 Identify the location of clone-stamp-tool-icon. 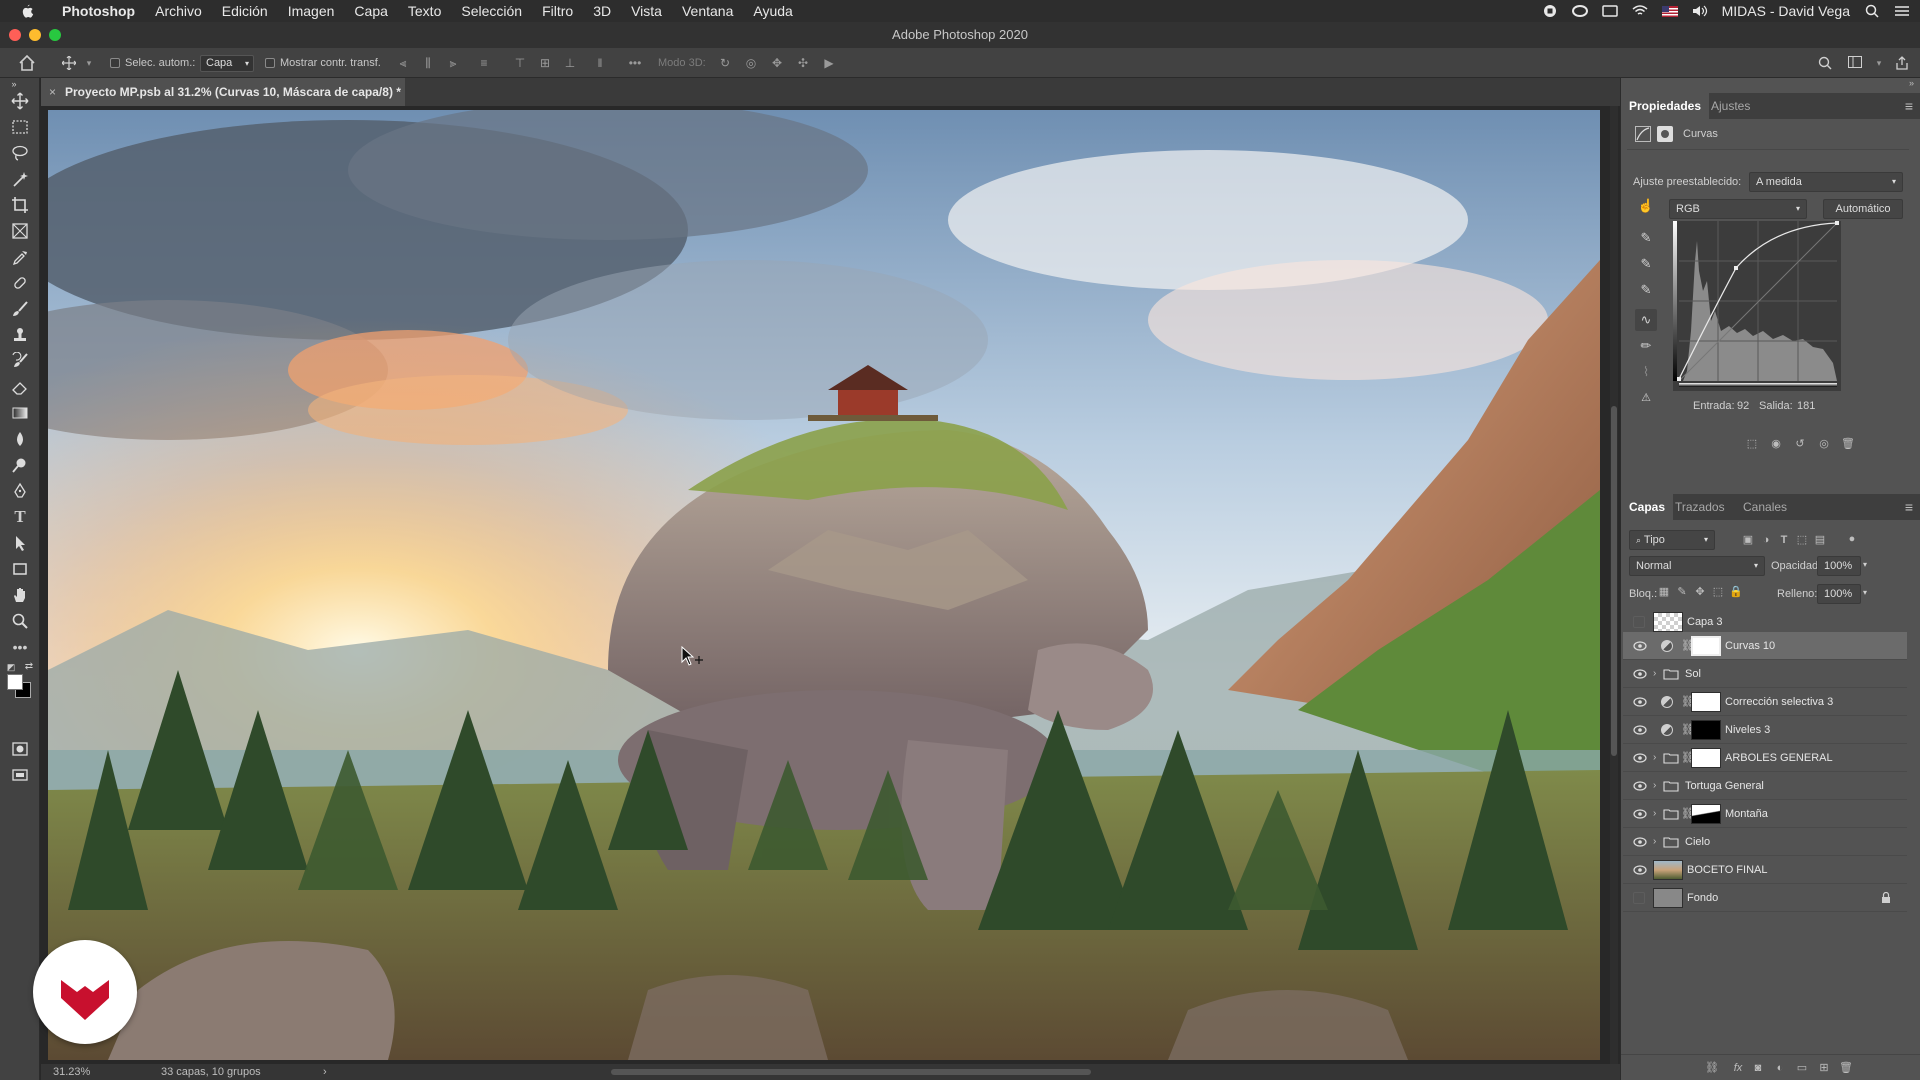
(20, 335).